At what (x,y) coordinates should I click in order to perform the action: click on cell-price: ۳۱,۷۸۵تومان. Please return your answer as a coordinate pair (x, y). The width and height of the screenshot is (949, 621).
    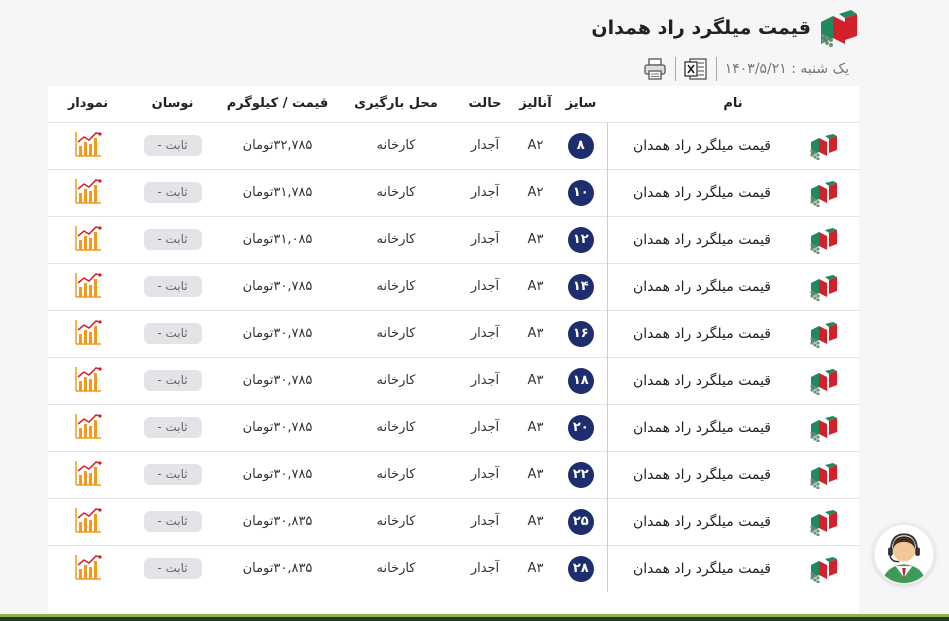
    Looking at the image, I should click on (277, 192).